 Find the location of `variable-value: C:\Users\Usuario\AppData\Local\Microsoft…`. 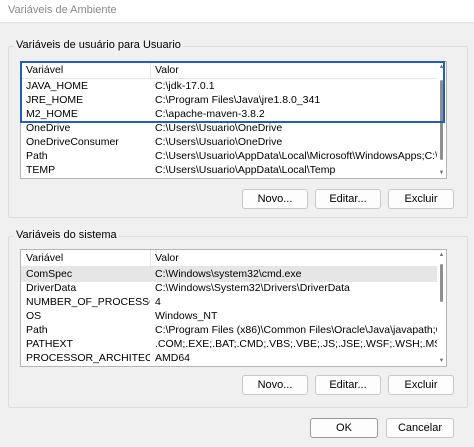

variable-value: C:\Users\Usuario\AppData\Local\Microsoft… is located at coordinates (297, 156).